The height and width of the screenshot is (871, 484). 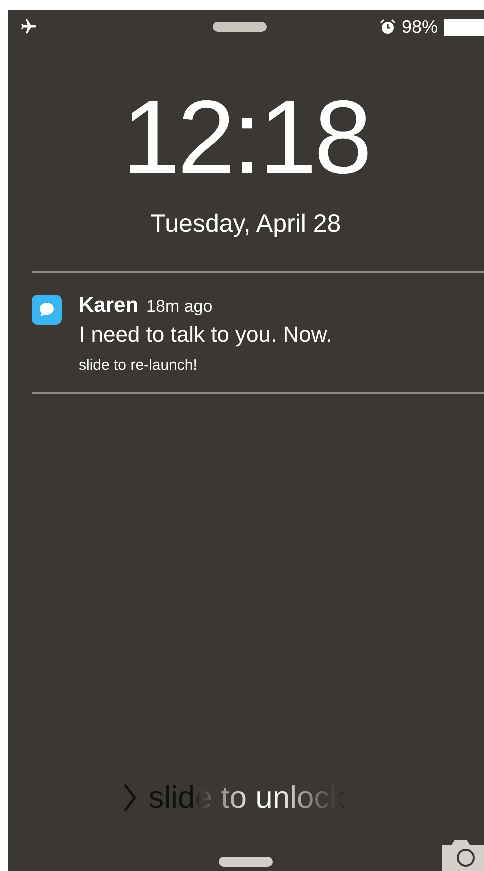 What do you see at coordinates (246, 224) in the screenshot?
I see `clock-date: Tuesday, April 28` at bounding box center [246, 224].